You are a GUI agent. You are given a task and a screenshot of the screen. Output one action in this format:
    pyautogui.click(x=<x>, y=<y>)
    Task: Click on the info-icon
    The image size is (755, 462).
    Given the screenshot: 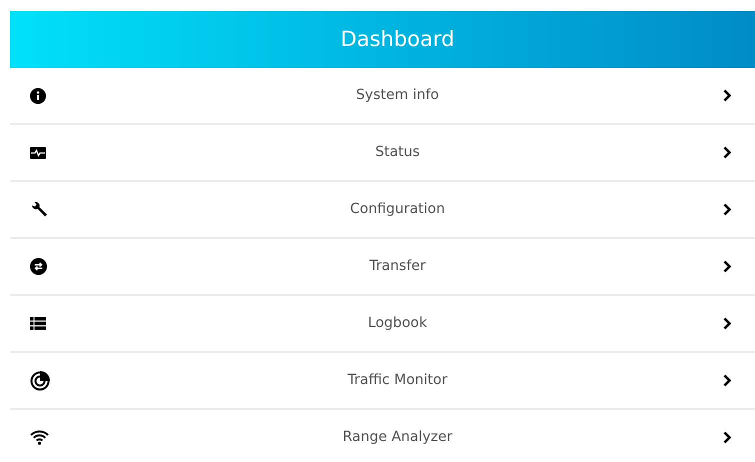 What is the action you would take?
    pyautogui.click(x=38, y=96)
    